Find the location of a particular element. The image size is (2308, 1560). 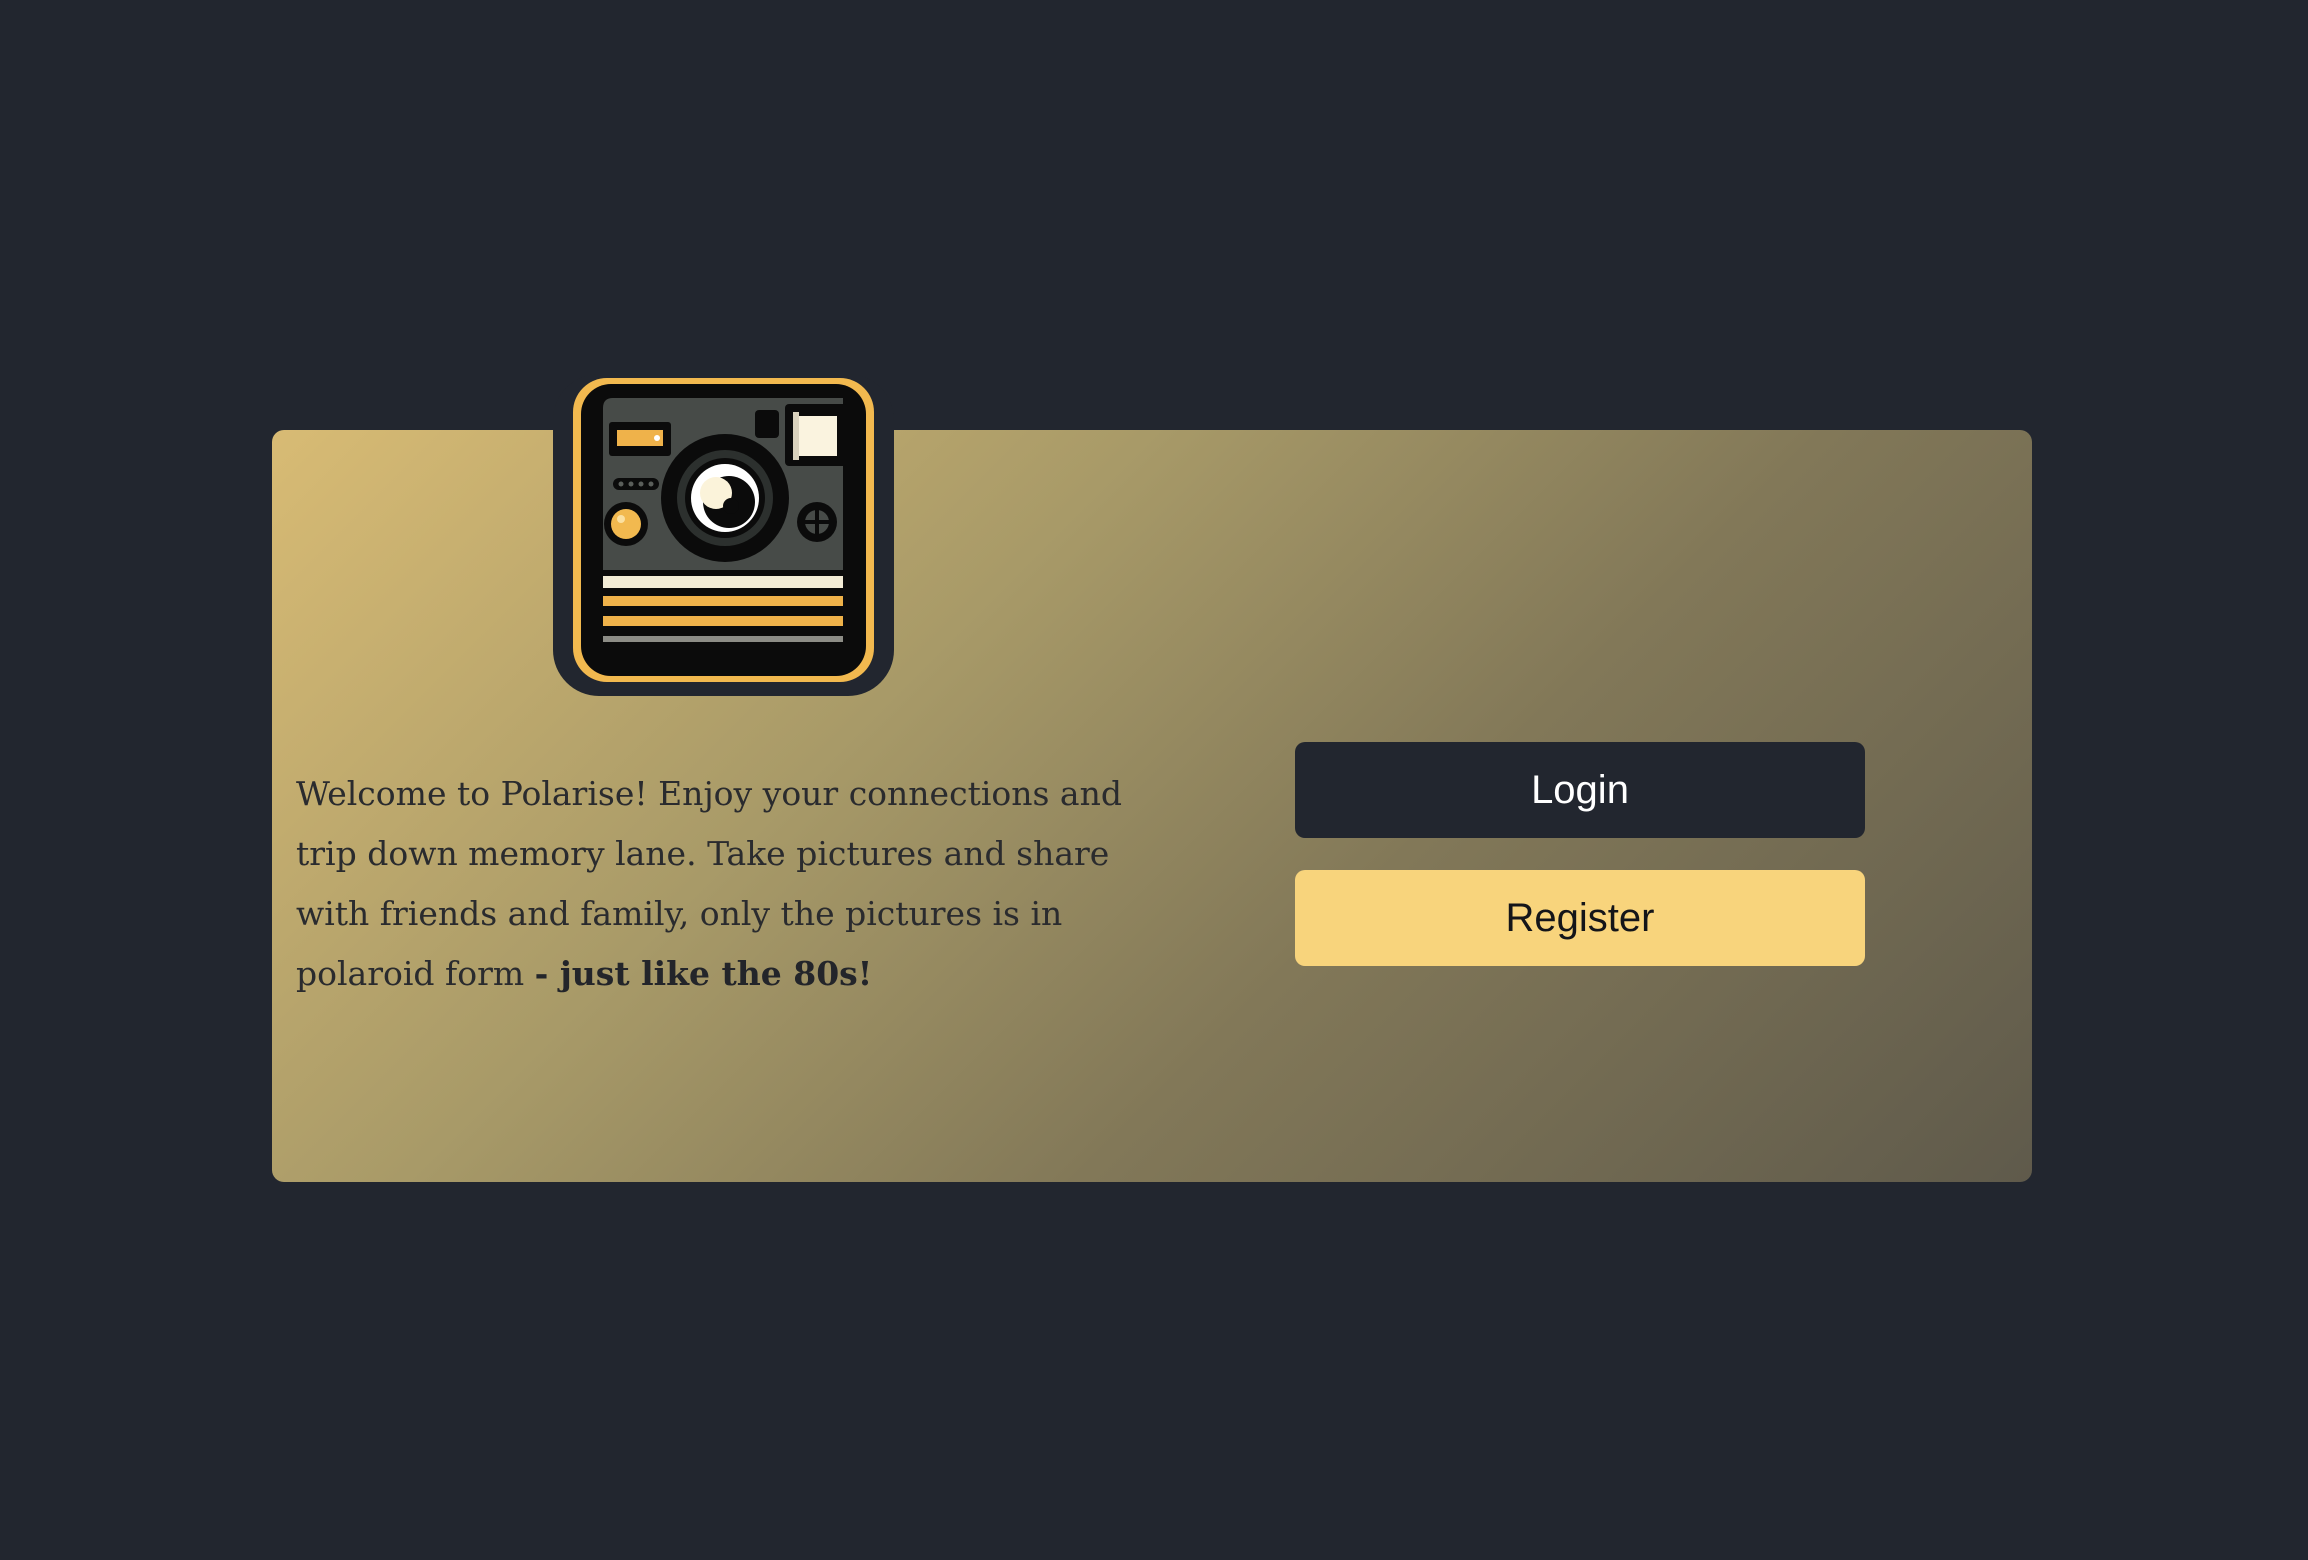

polaroid-camera-icon is located at coordinates (723, 535).